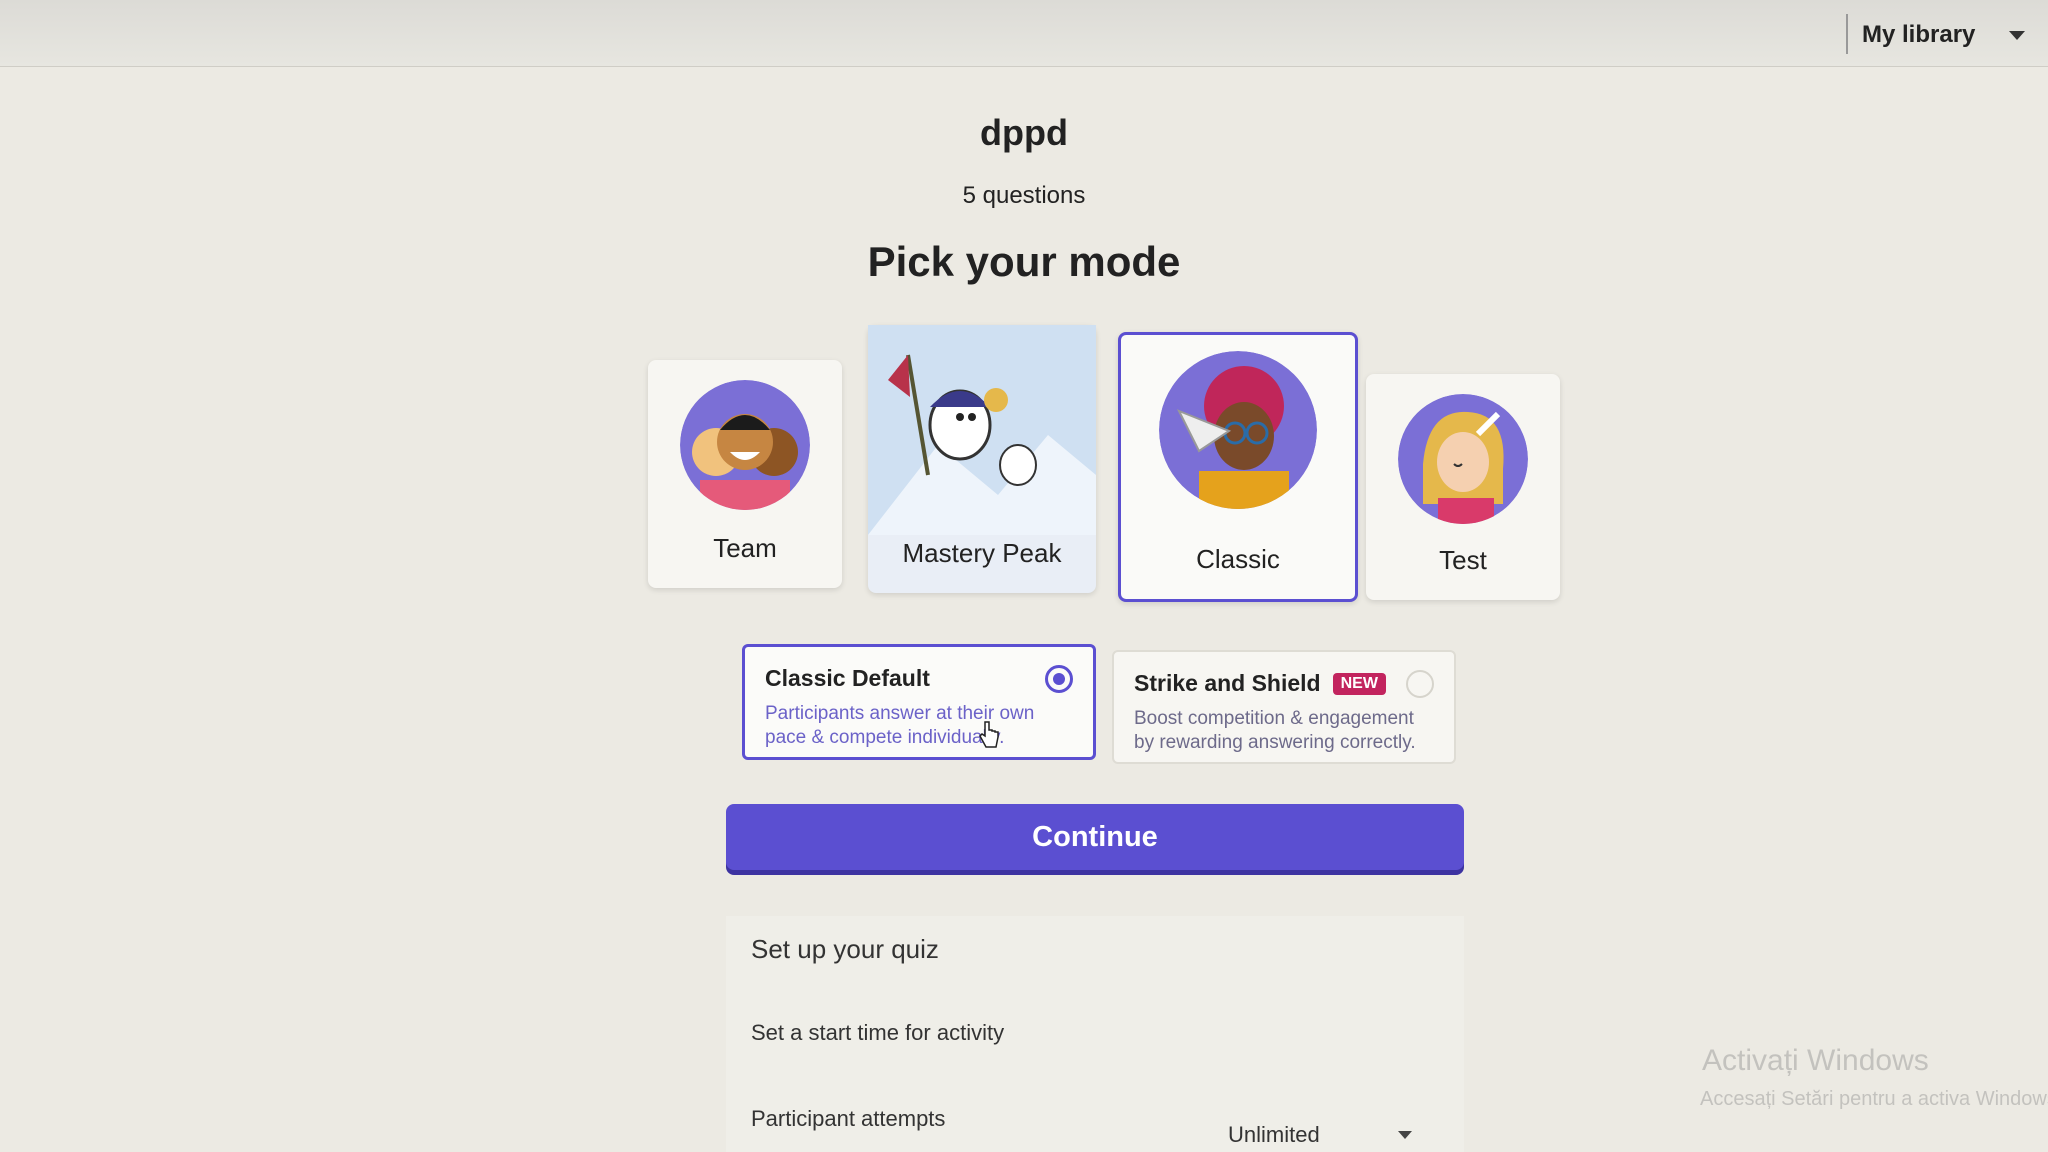 The height and width of the screenshot is (1152, 2048). I want to click on team-illustration-icon, so click(745, 445).